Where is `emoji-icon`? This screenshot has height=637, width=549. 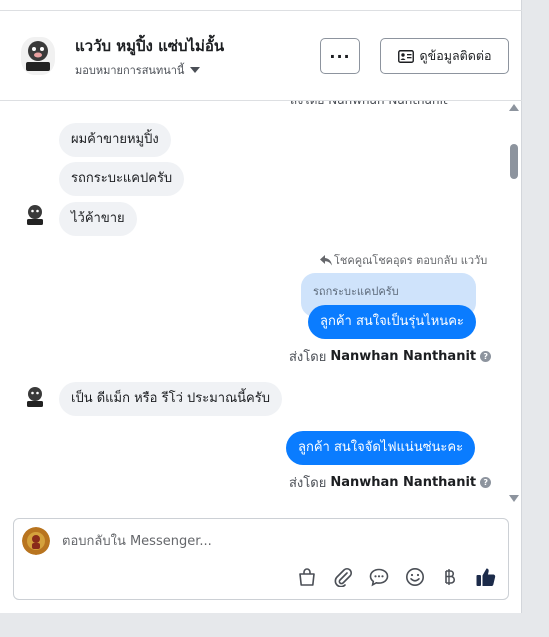 emoji-icon is located at coordinates (415, 577).